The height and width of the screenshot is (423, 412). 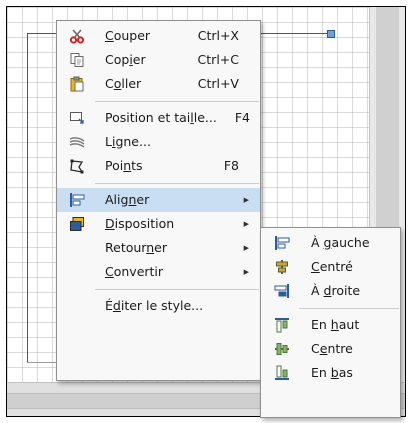 I want to click on menu-item-arrange: Disposition ▶, so click(x=158, y=224).